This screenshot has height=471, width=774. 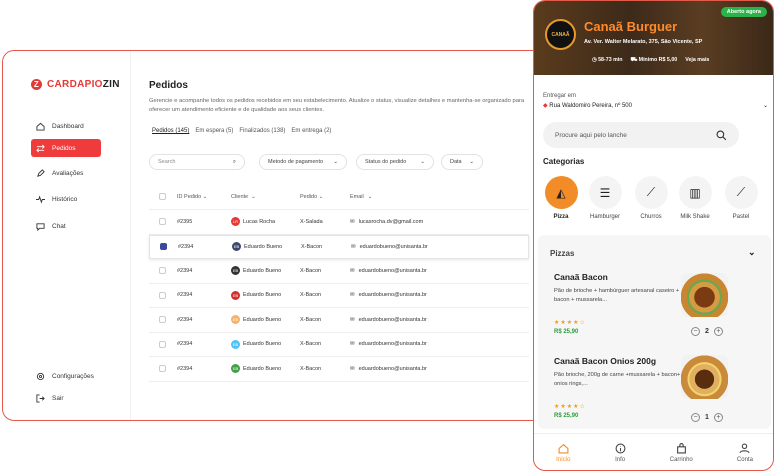 What do you see at coordinates (204, 197) in the screenshot?
I see `header-id: ID Pedido ⌄` at bounding box center [204, 197].